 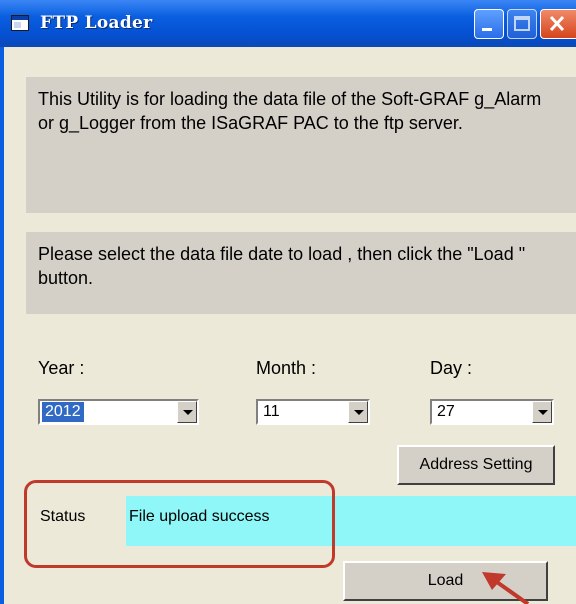 What do you see at coordinates (506, 588) in the screenshot?
I see `pointer-arrow-icon` at bounding box center [506, 588].